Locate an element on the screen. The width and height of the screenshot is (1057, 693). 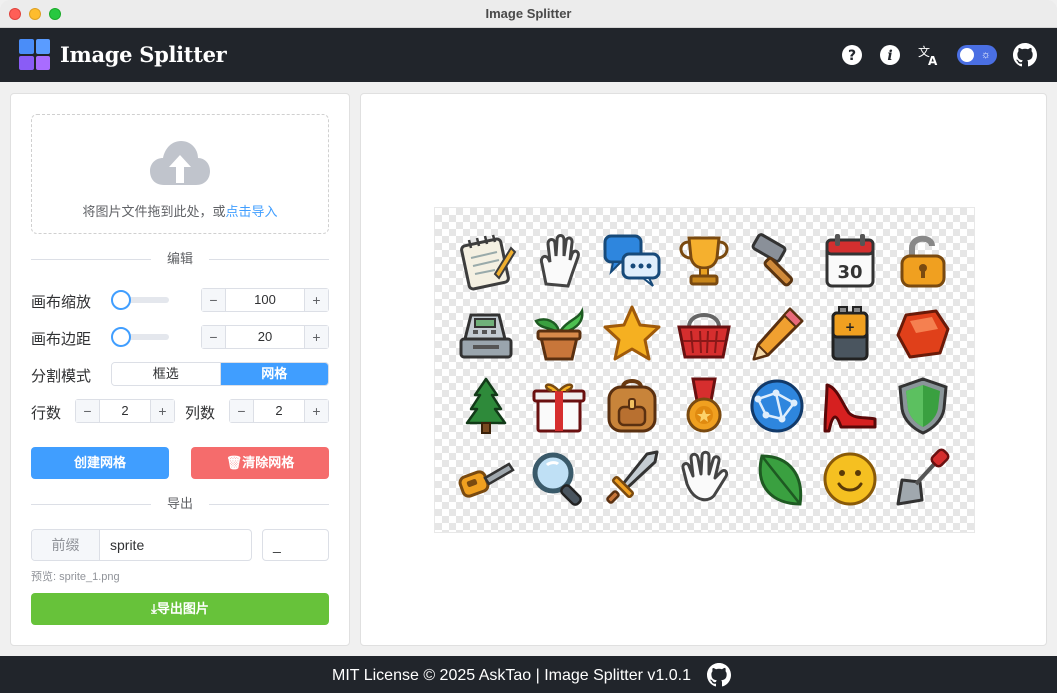
gift-icon is located at coordinates (559, 406).